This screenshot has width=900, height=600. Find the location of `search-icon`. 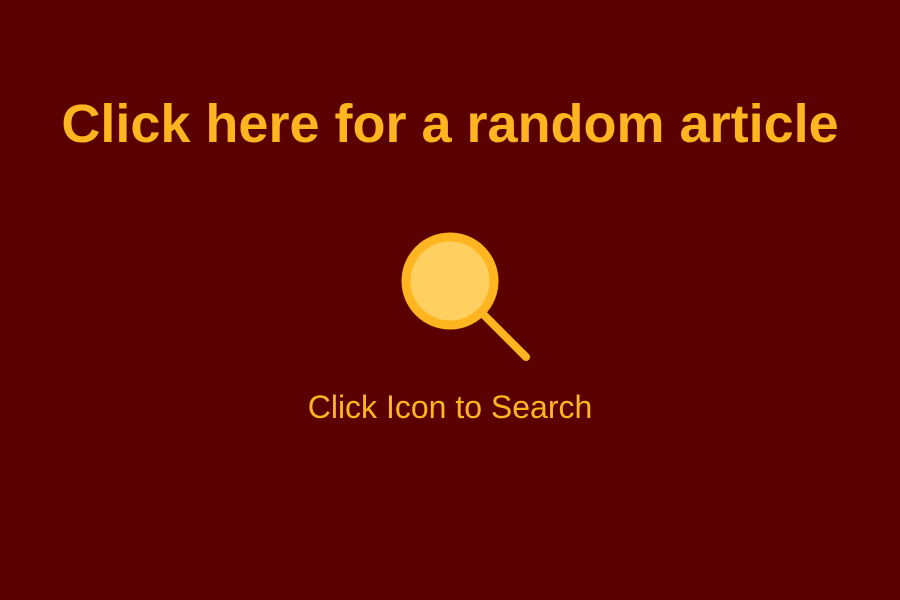

search-icon is located at coordinates (465, 296).